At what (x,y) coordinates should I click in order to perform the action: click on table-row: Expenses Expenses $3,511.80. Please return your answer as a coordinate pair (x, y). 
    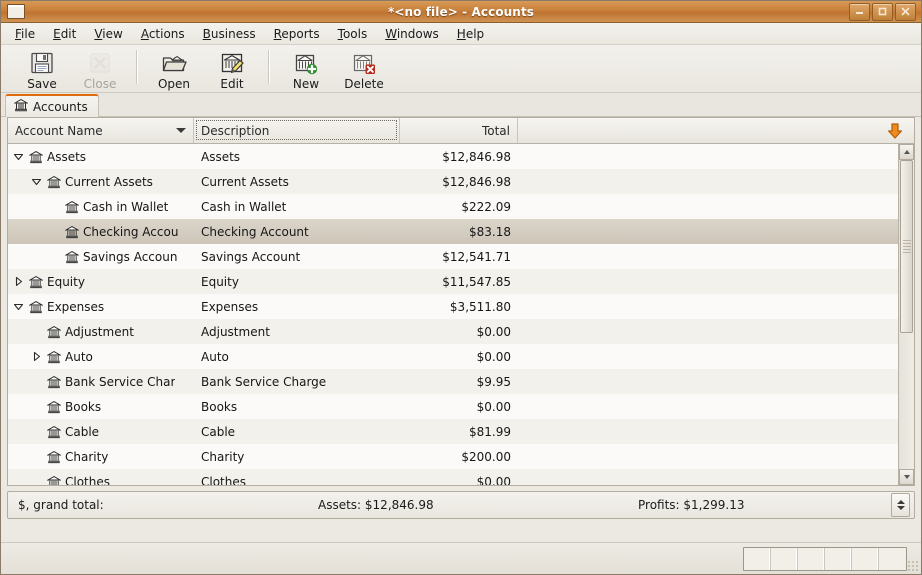
    Looking at the image, I should click on (461, 306).